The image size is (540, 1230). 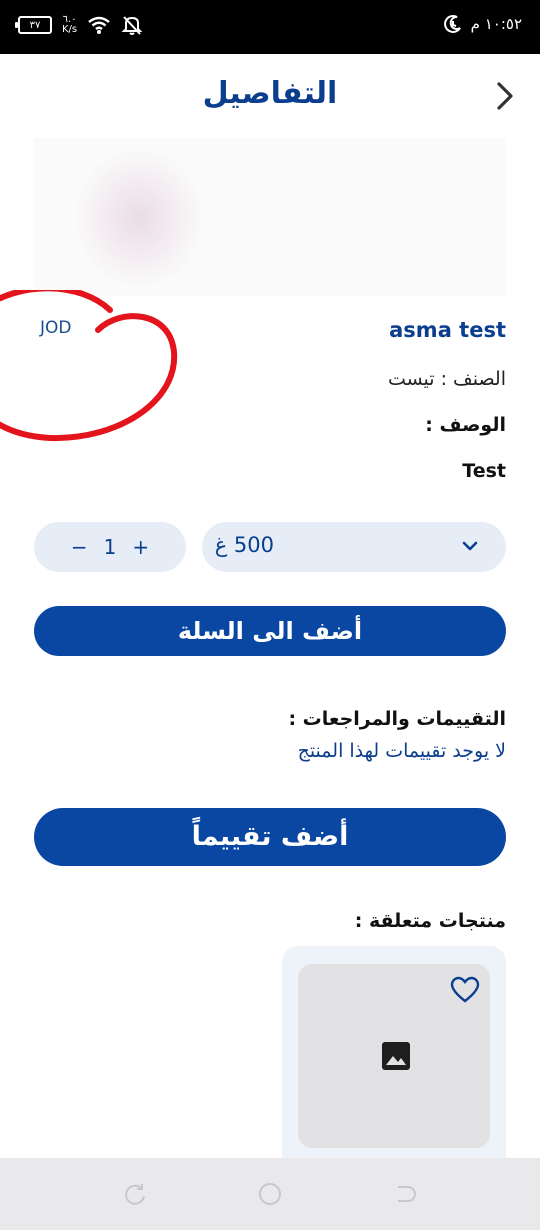 I want to click on related-product-image, so click(x=394, y=1056).